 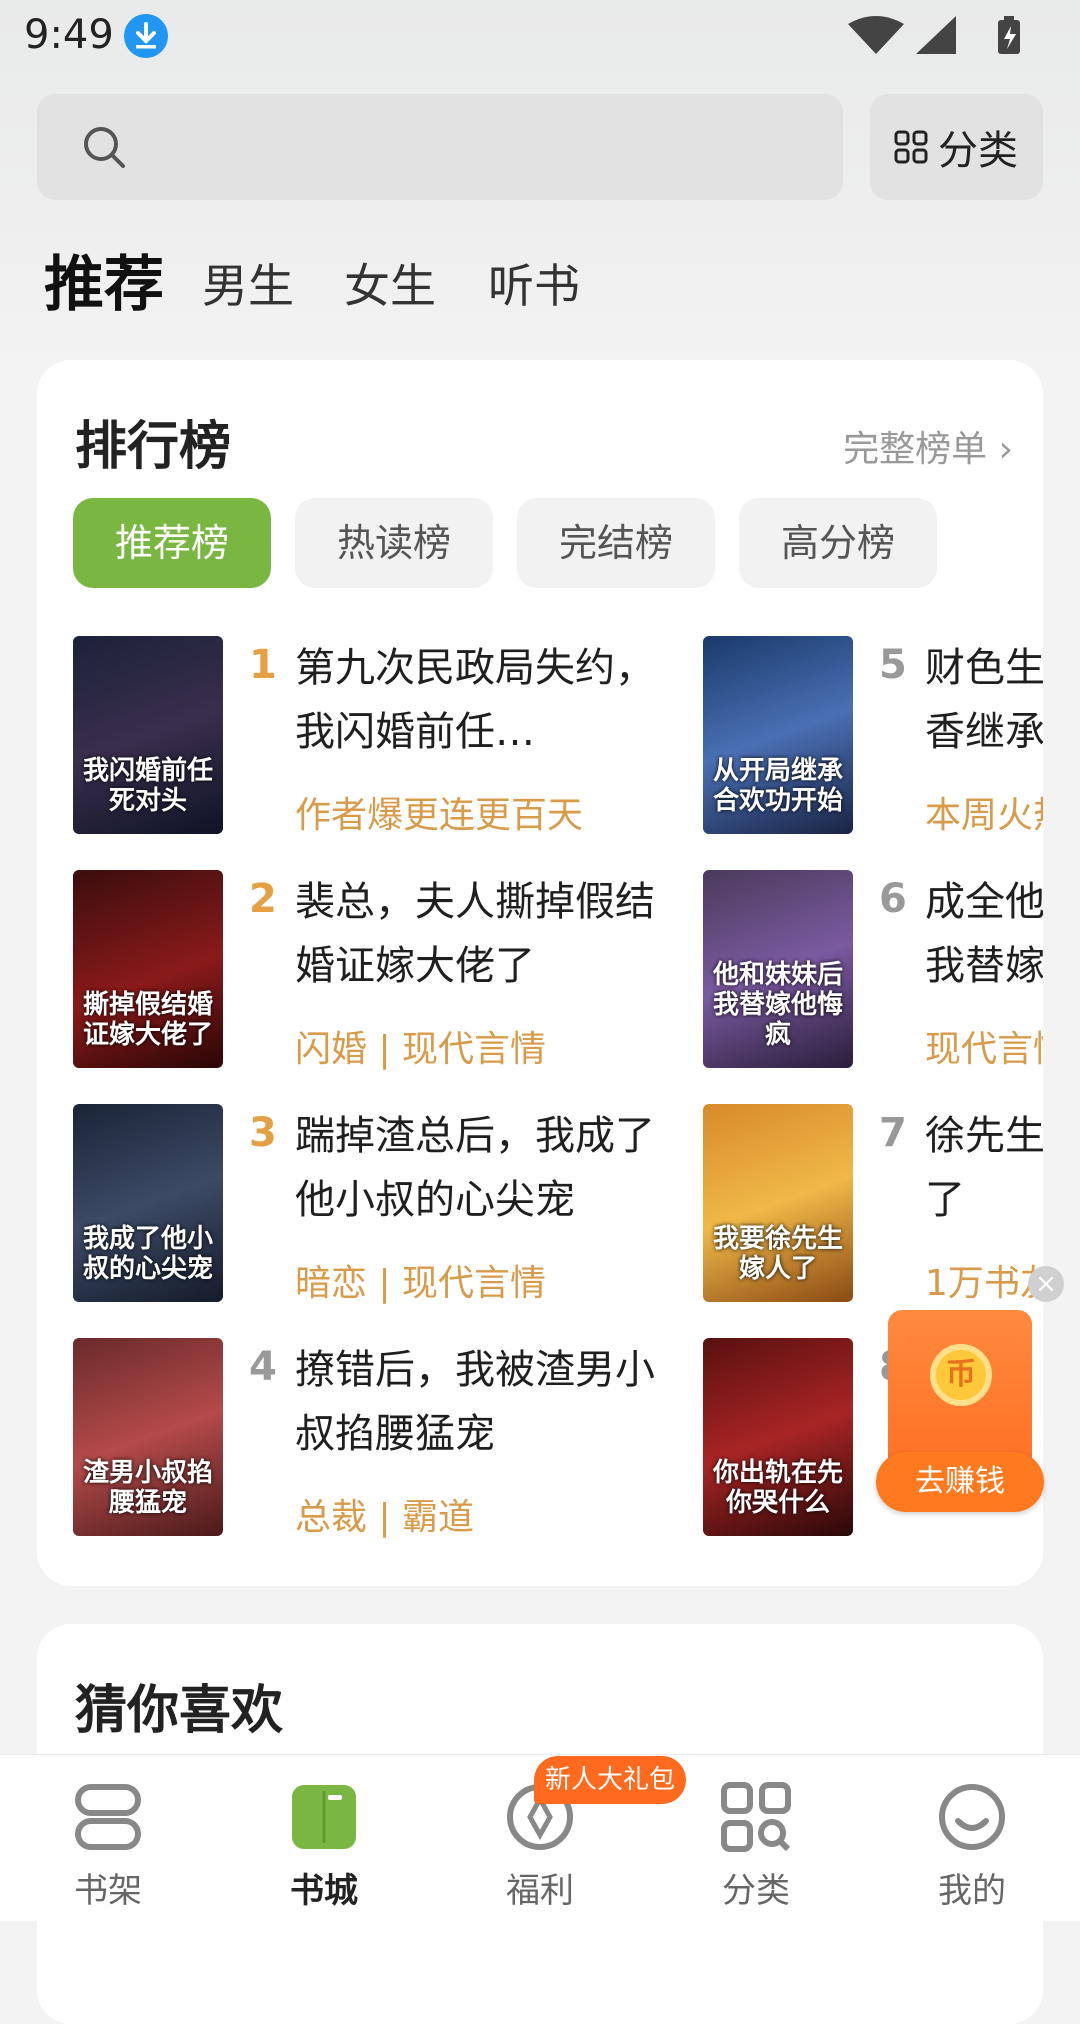 I want to click on rank-number: 2, so click(x=263, y=899).